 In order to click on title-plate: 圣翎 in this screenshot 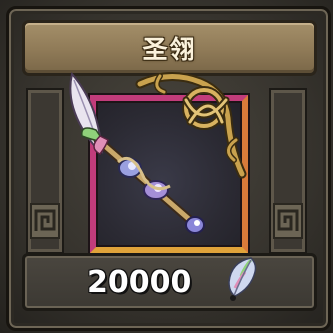, I will do `click(169, 48)`.